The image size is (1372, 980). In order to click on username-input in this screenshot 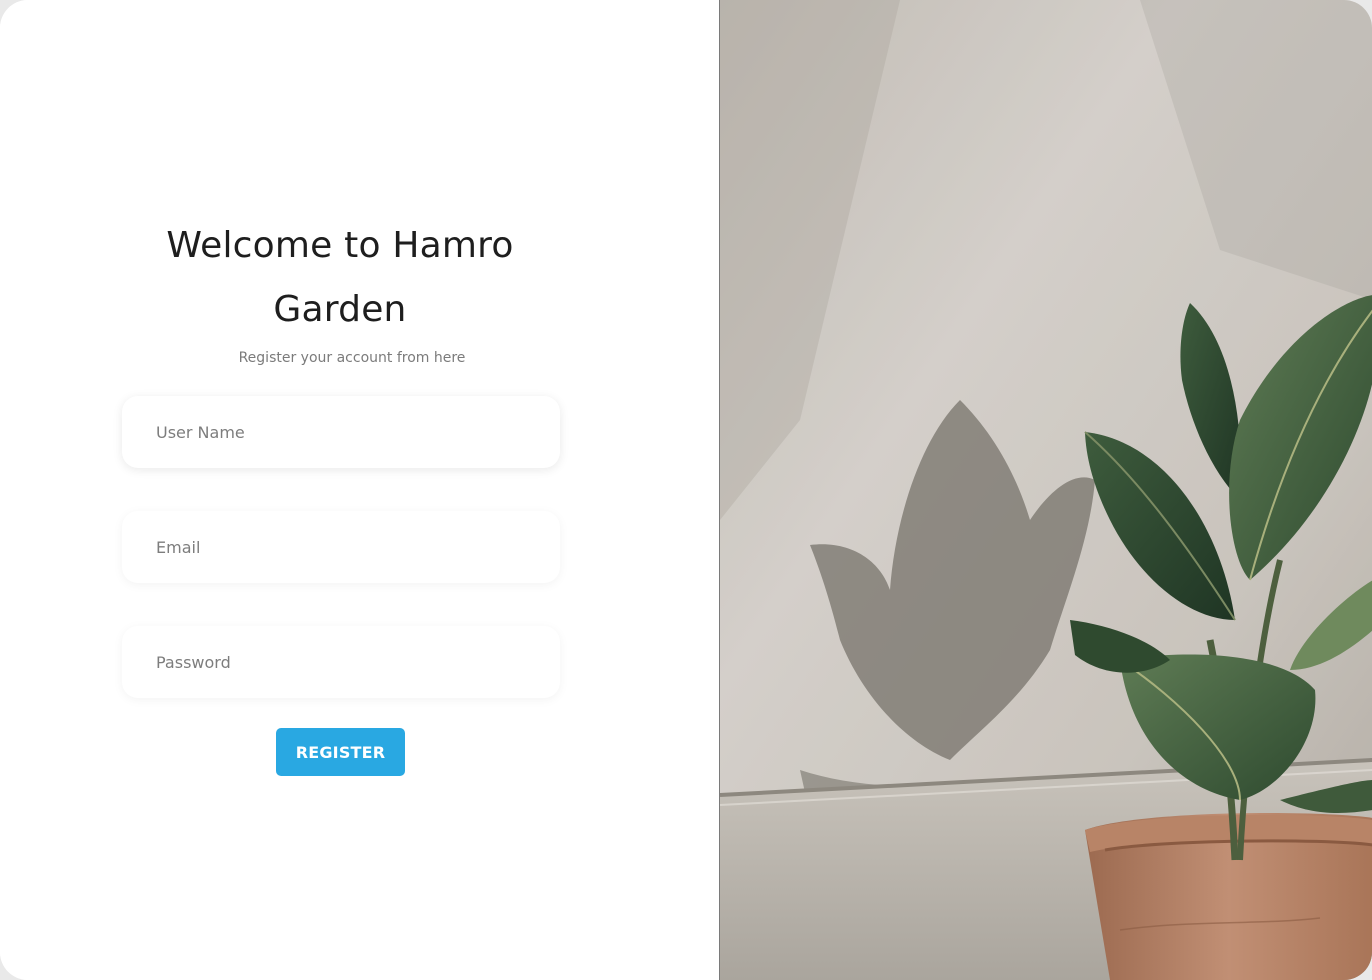, I will do `click(346, 432)`.